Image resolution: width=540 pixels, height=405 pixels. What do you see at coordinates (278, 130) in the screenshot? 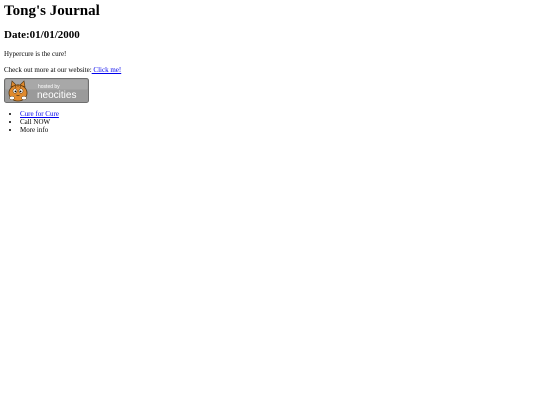
I see `list-item: More info` at bounding box center [278, 130].